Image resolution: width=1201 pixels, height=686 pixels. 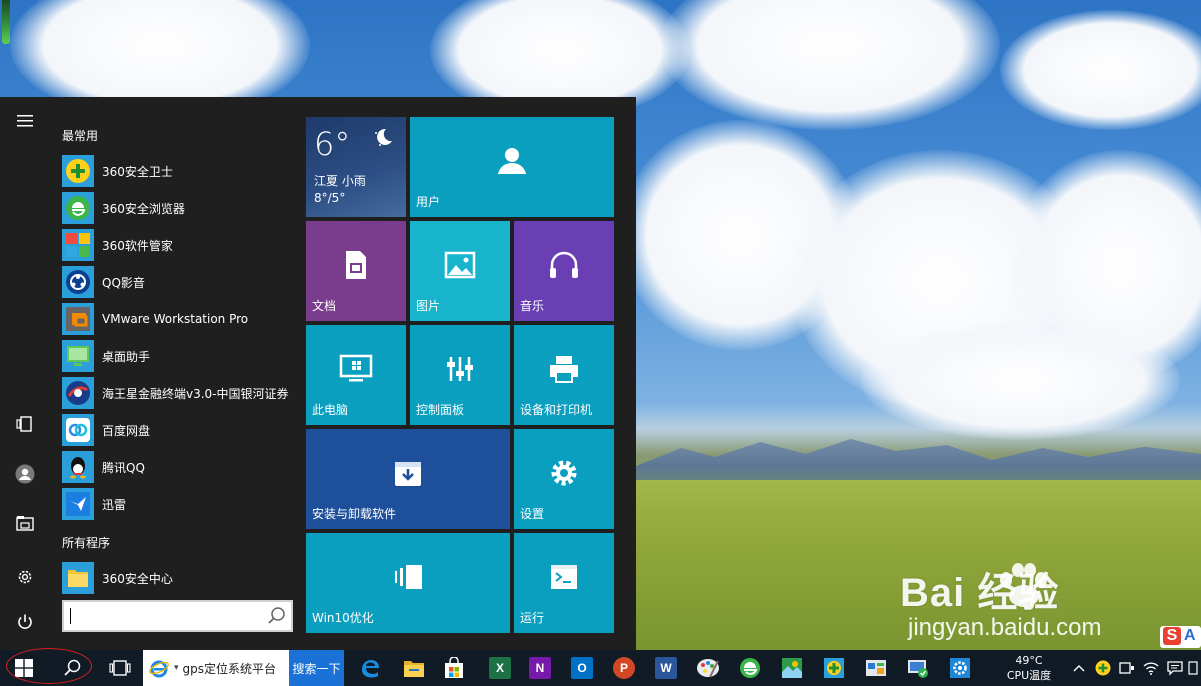 I want to click on app-item: VMware Workstation Pro, so click(x=181, y=319).